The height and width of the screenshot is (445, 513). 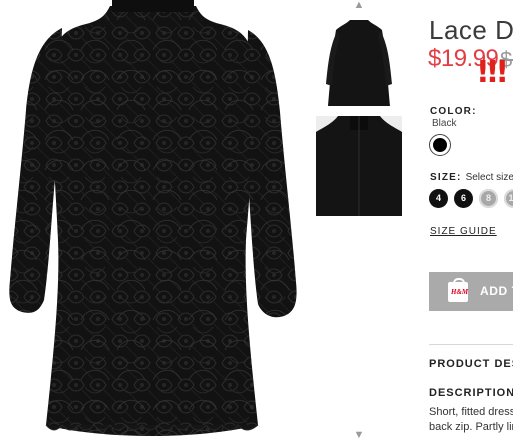 What do you see at coordinates (463, 198) in the screenshot?
I see `size-option-6: 6` at bounding box center [463, 198].